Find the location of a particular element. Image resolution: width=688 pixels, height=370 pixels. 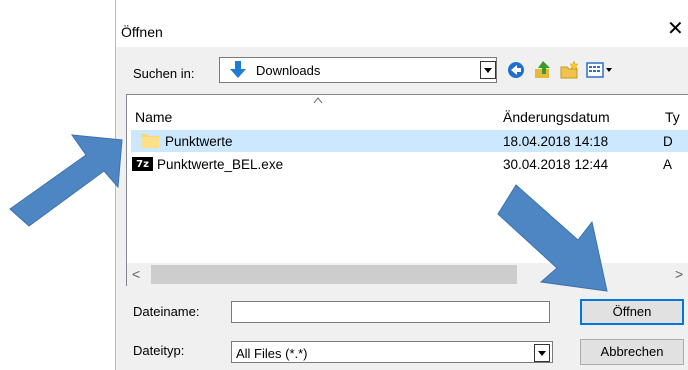

new-folder-icon is located at coordinates (570, 70).